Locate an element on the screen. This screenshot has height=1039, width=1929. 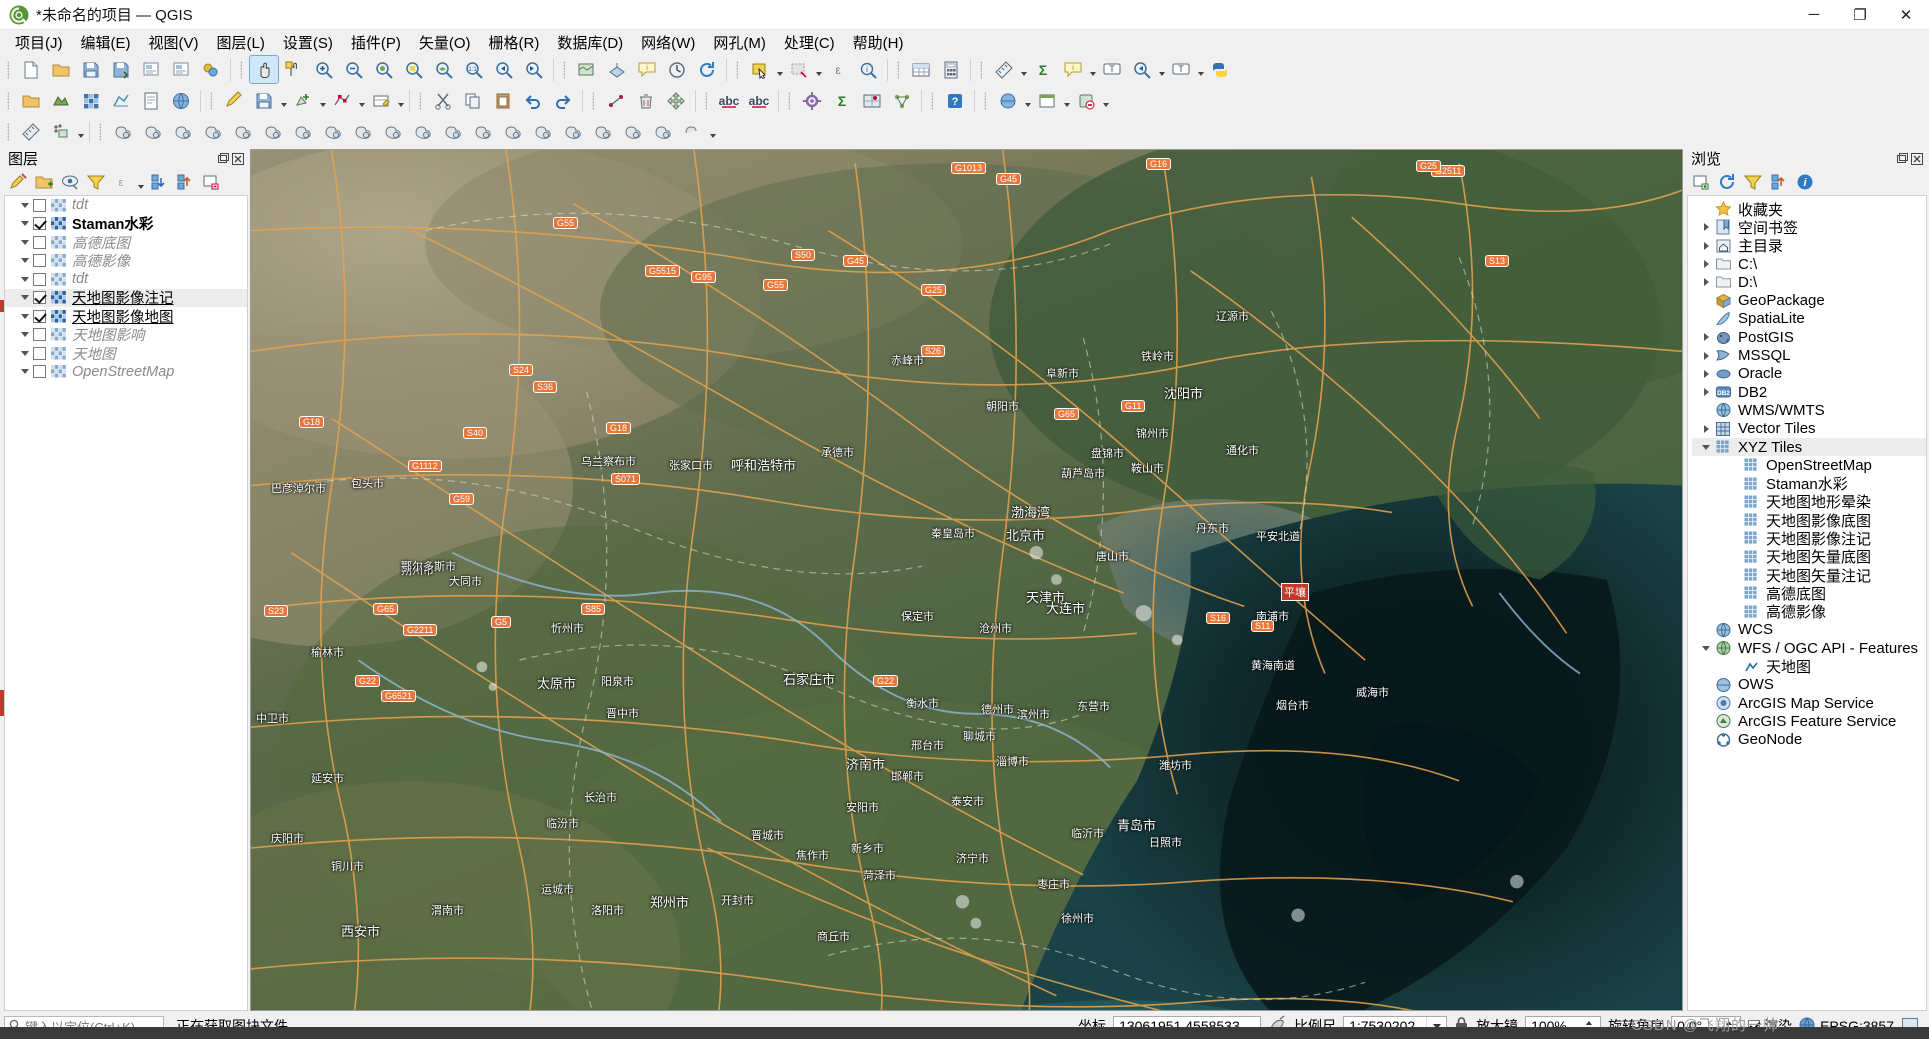
clip-icon is located at coordinates (183, 131).